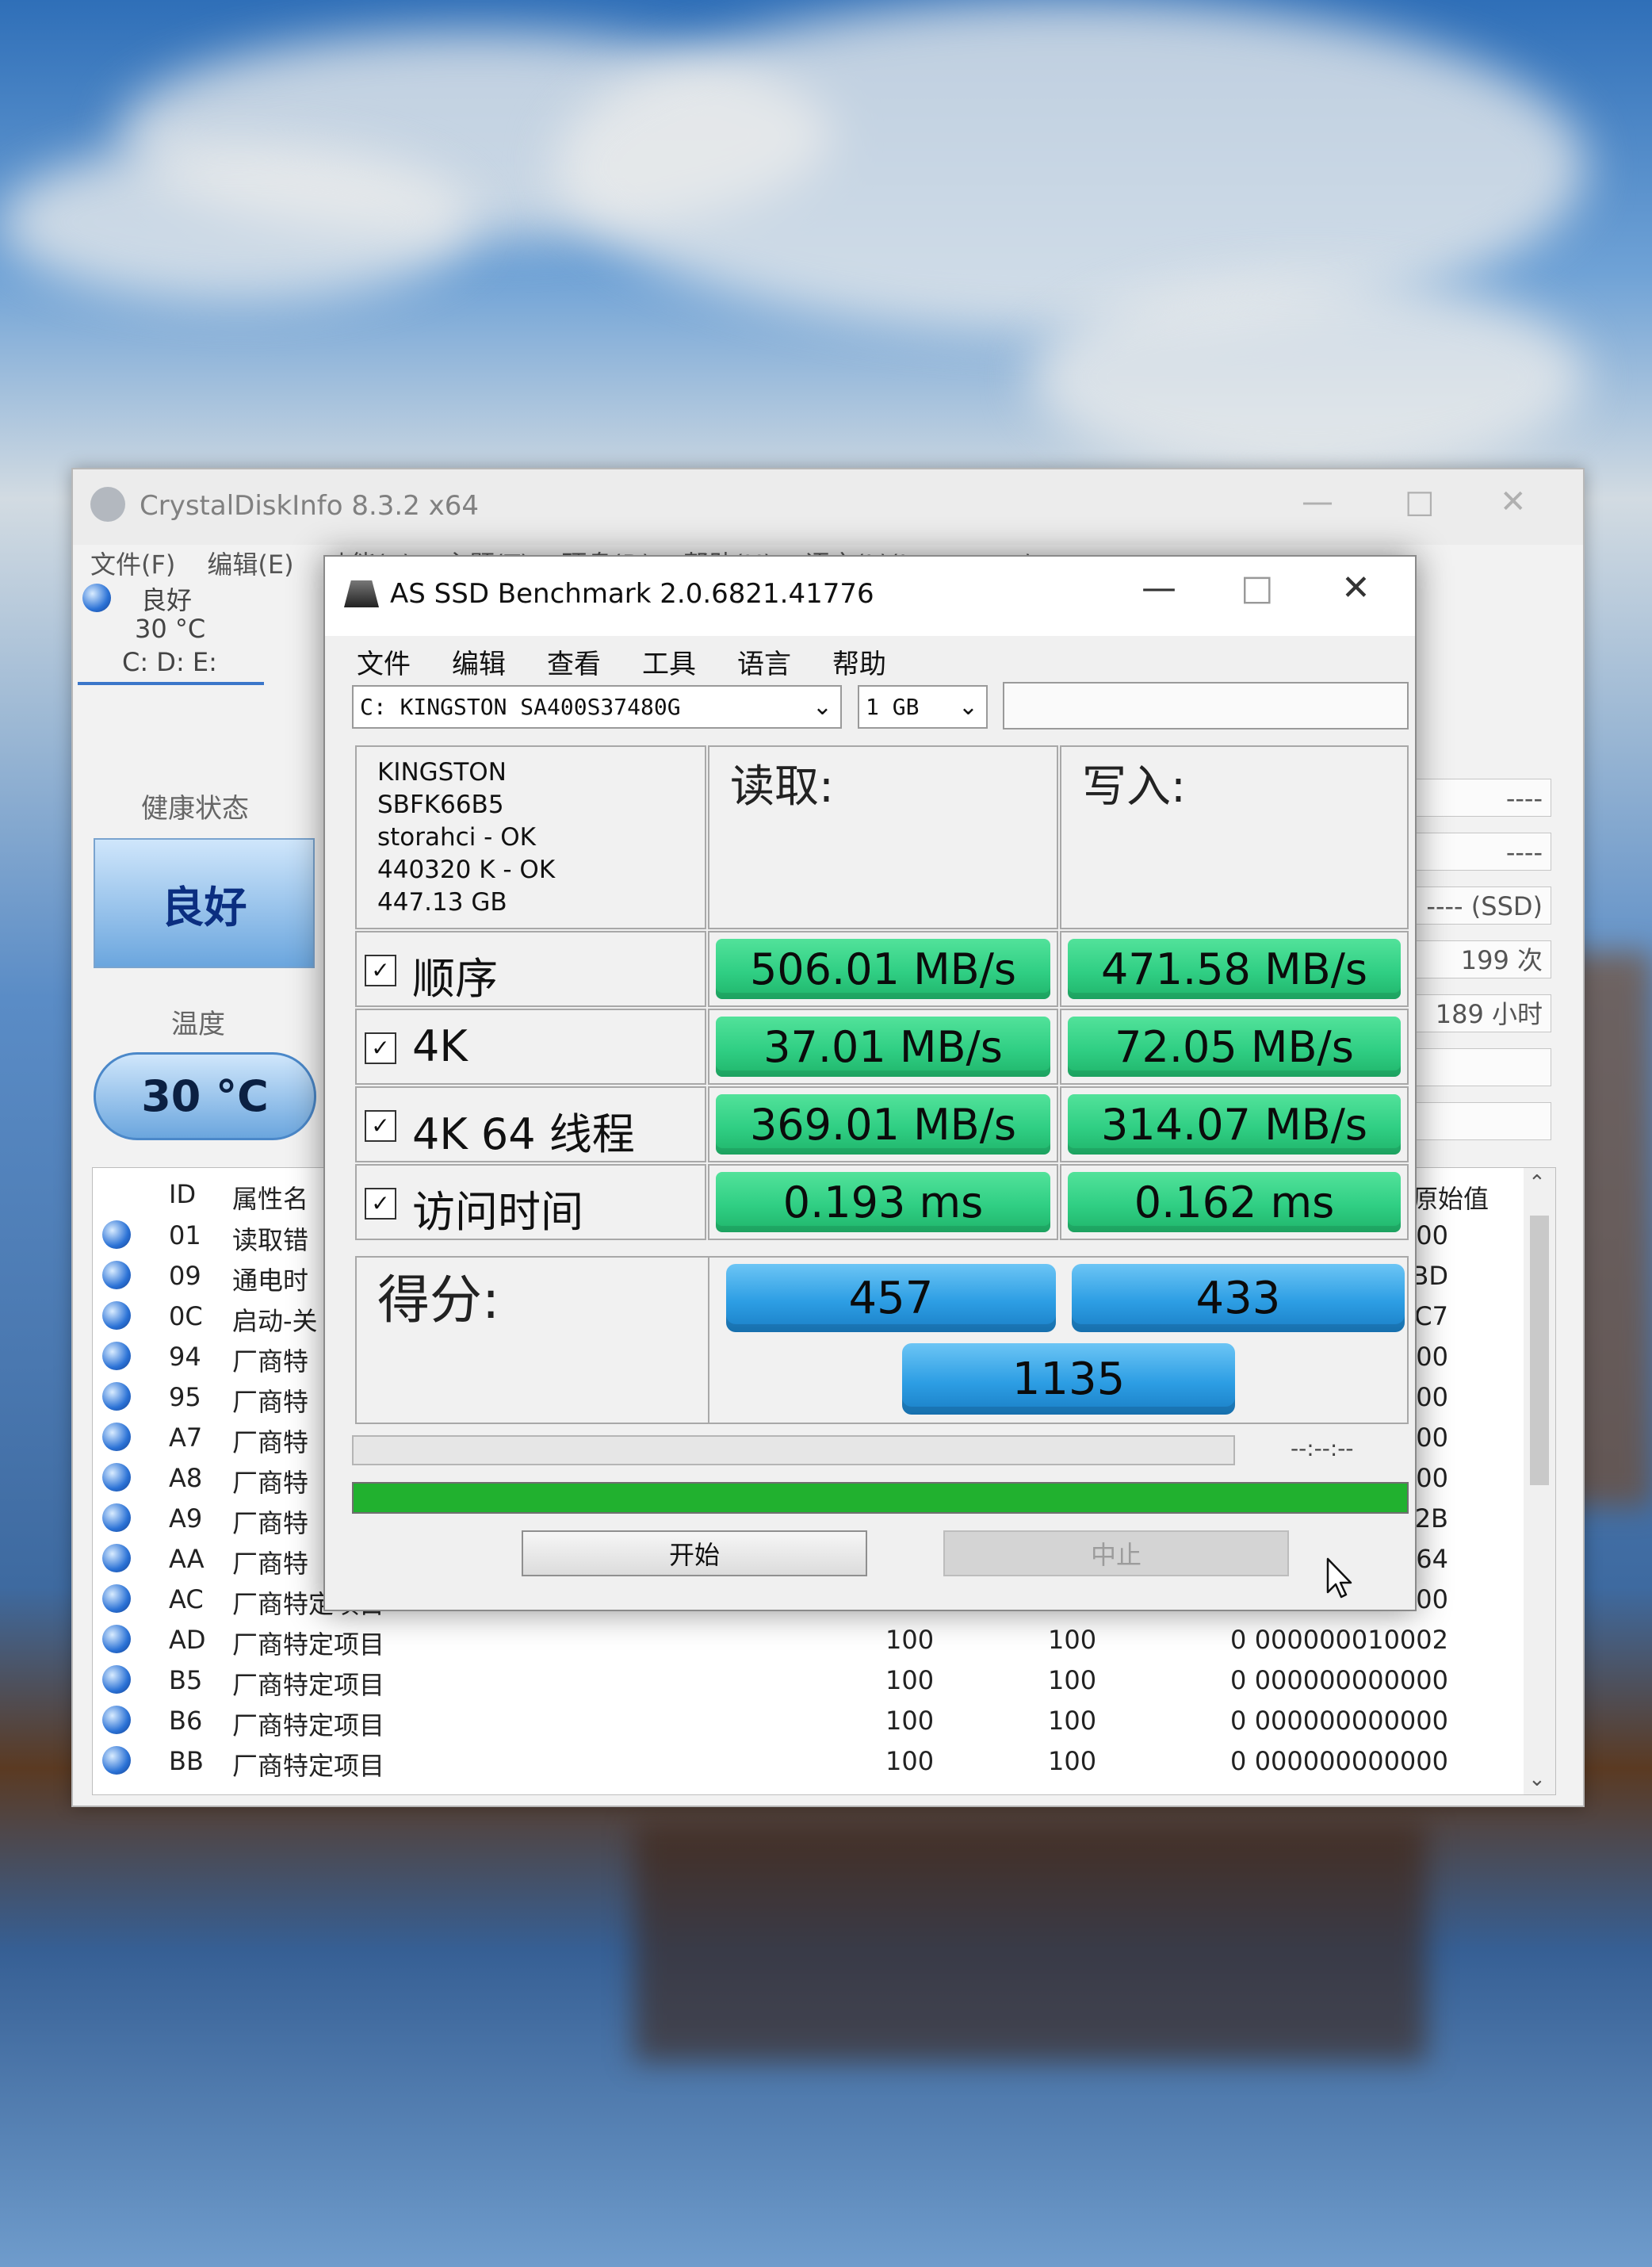 The height and width of the screenshot is (2267, 1652). I want to click on cdi-close-button: ✕, so click(1514, 502).